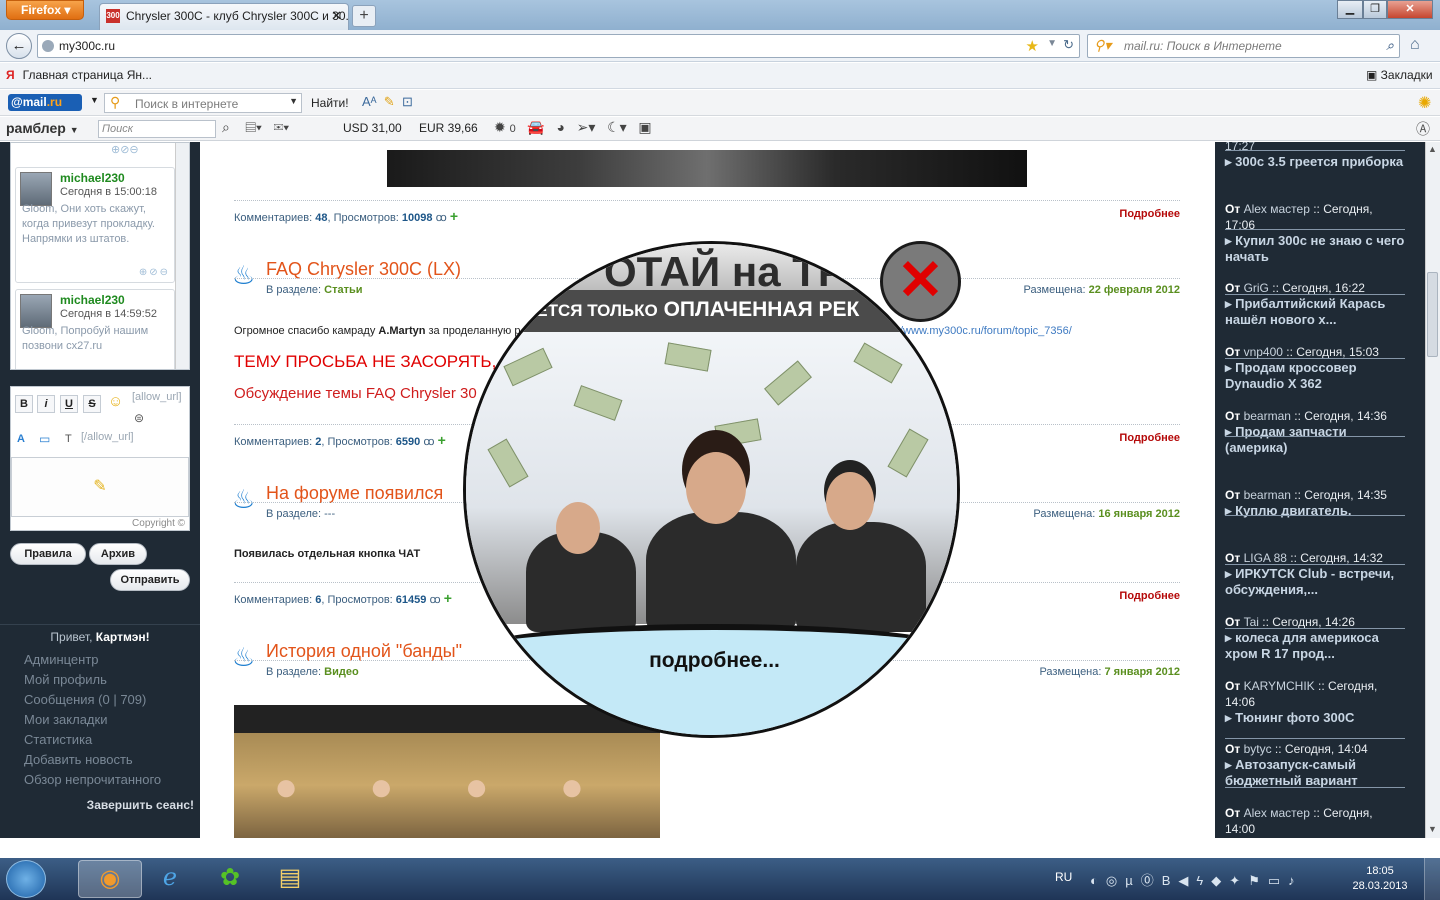 The image size is (1440, 900). What do you see at coordinates (1115, 880) in the screenshot?
I see `tray-app-icon: ◎` at bounding box center [1115, 880].